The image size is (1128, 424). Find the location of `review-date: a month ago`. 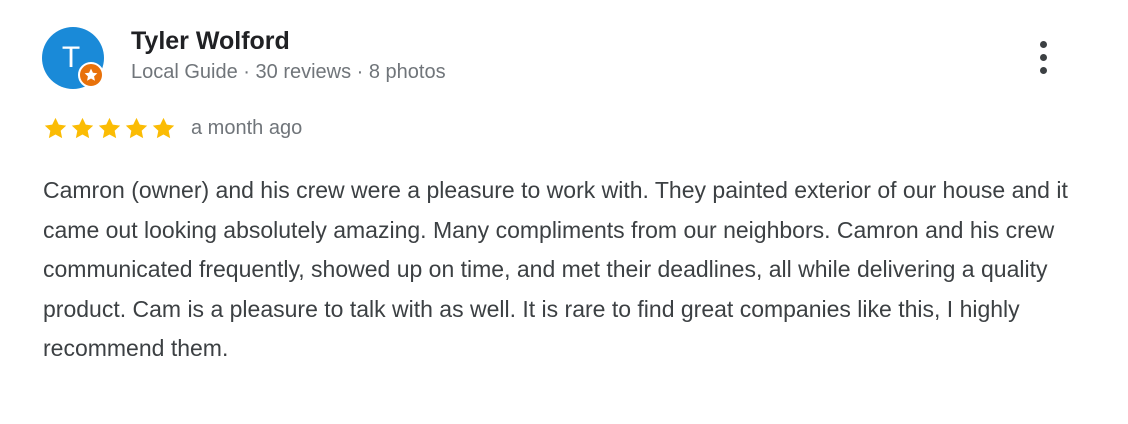

review-date: a month ago is located at coordinates (247, 127).